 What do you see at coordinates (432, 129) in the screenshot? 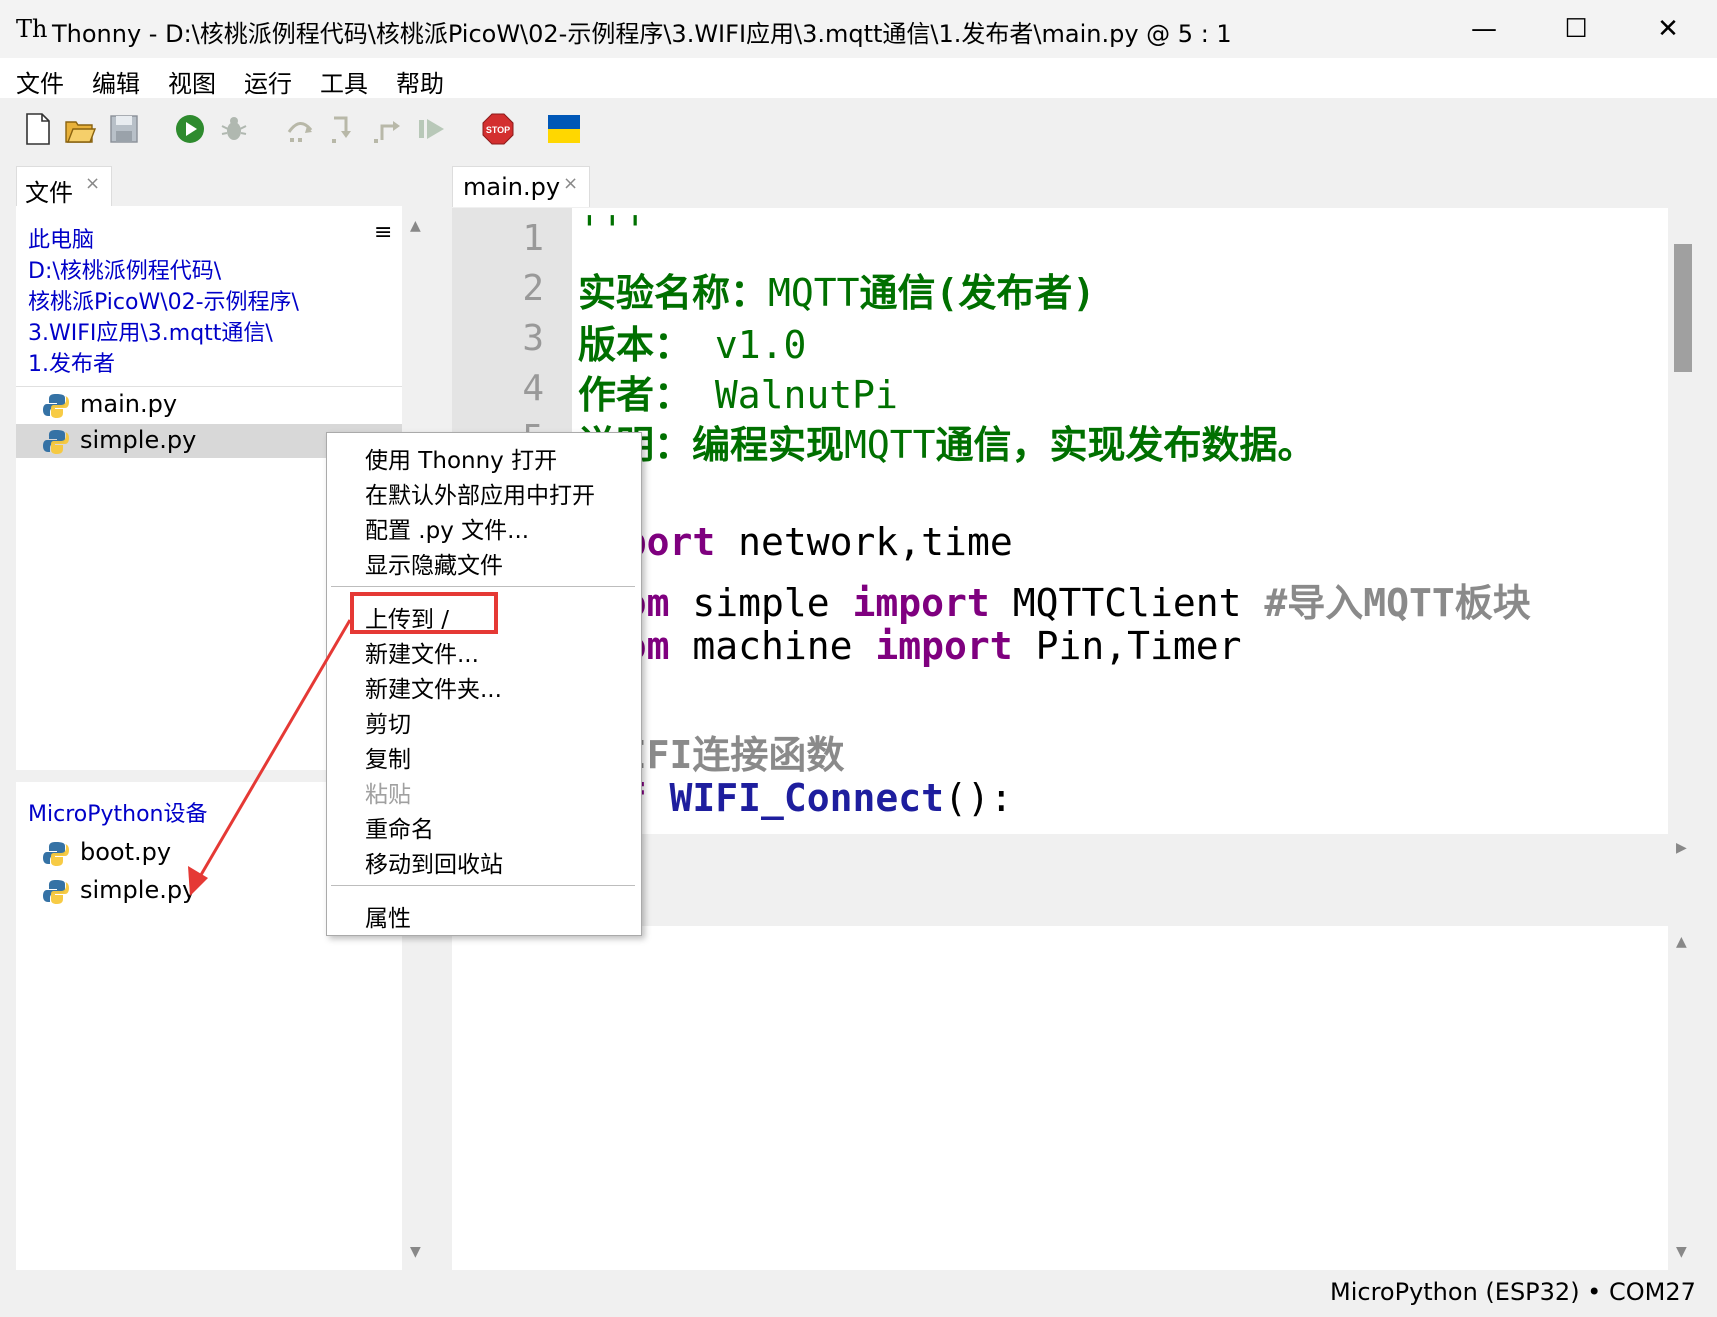
I see `resume-icon` at bounding box center [432, 129].